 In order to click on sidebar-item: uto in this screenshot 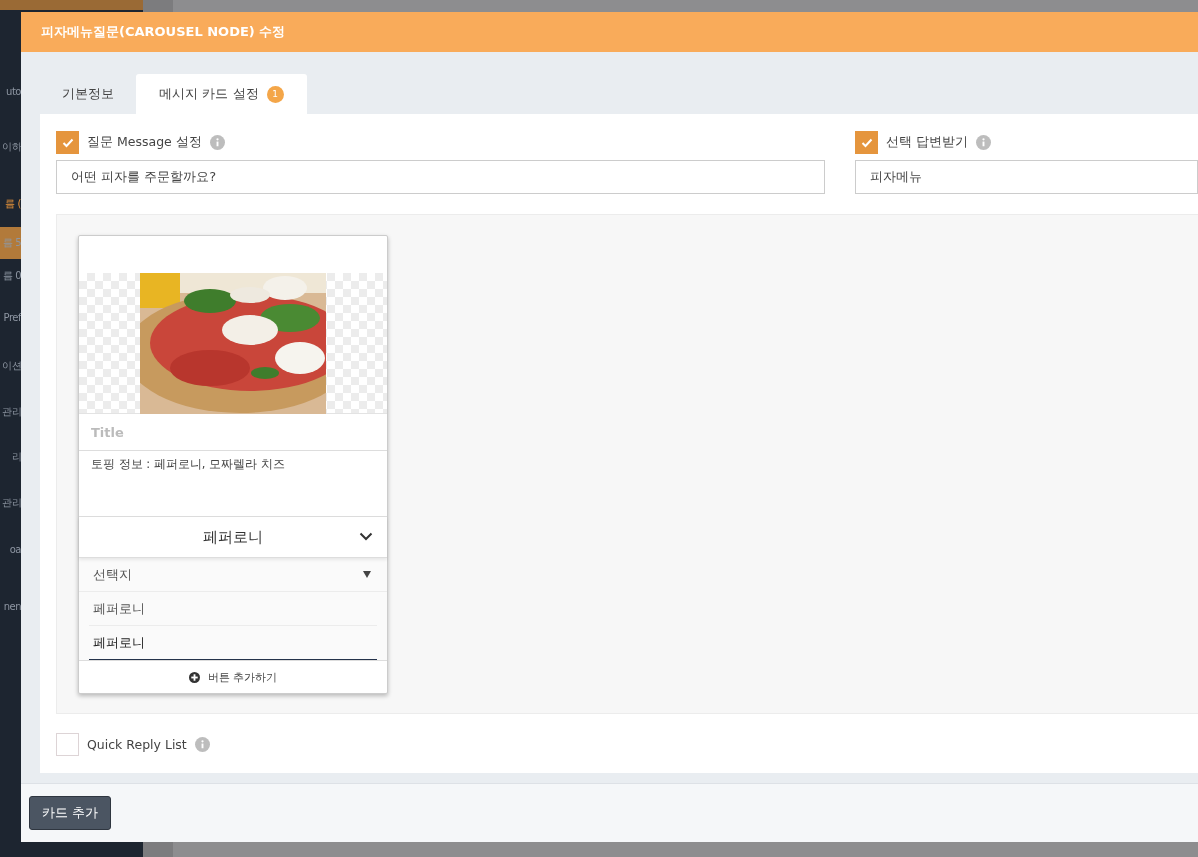, I will do `click(10, 91)`.